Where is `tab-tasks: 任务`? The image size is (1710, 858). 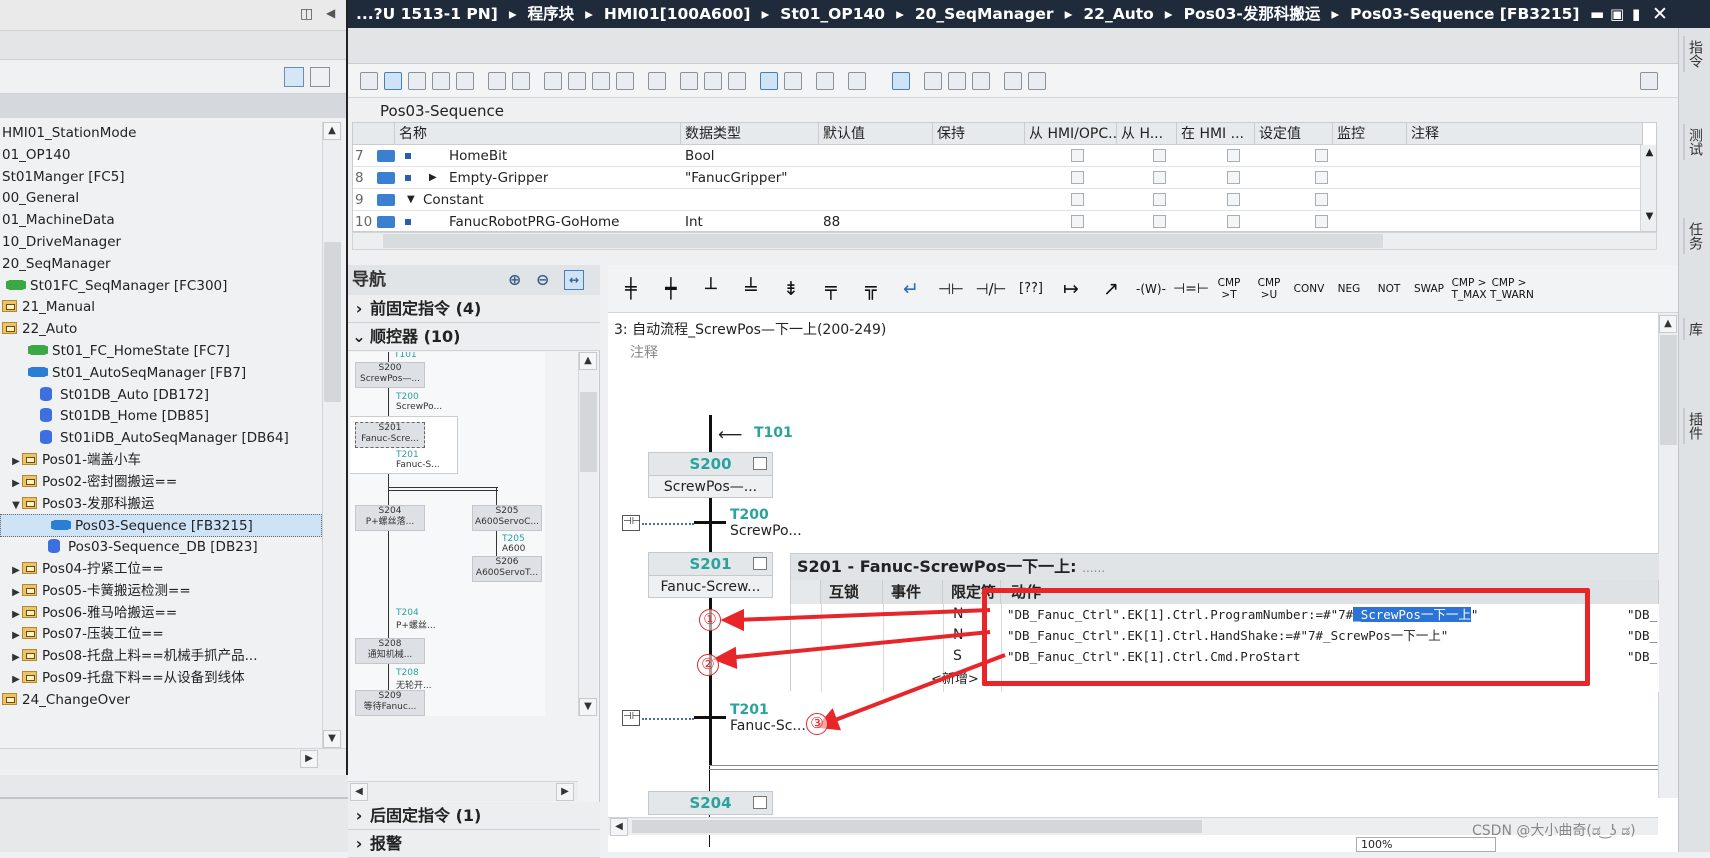 tab-tasks: 任务 is located at coordinates (1694, 236).